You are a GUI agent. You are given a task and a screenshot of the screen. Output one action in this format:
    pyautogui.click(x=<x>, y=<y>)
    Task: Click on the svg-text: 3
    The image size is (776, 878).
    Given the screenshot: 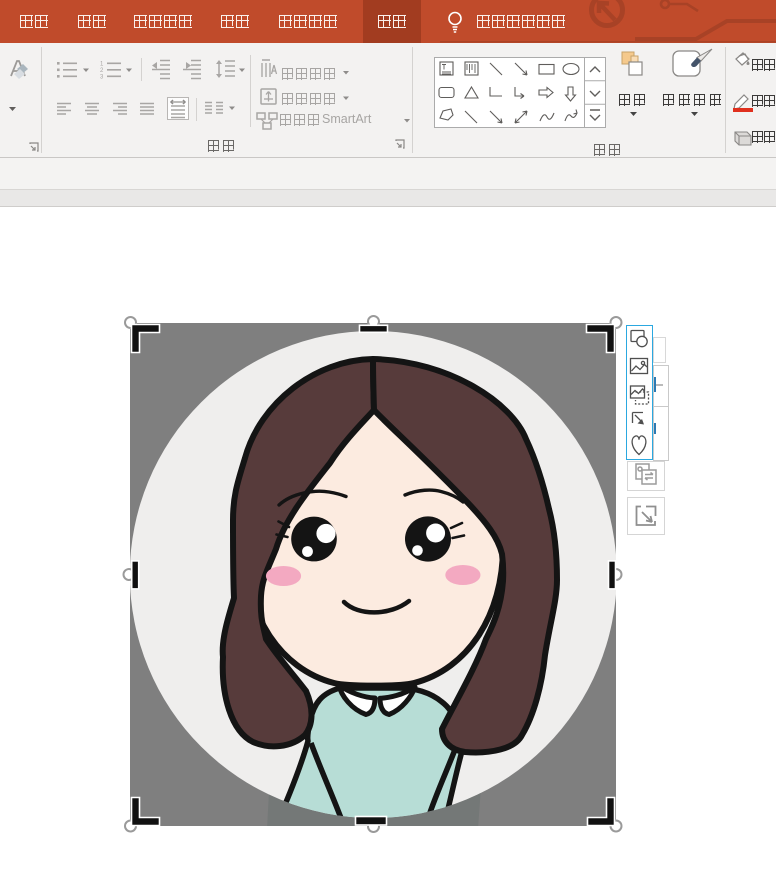 What is the action you would take?
    pyautogui.click(x=102, y=78)
    